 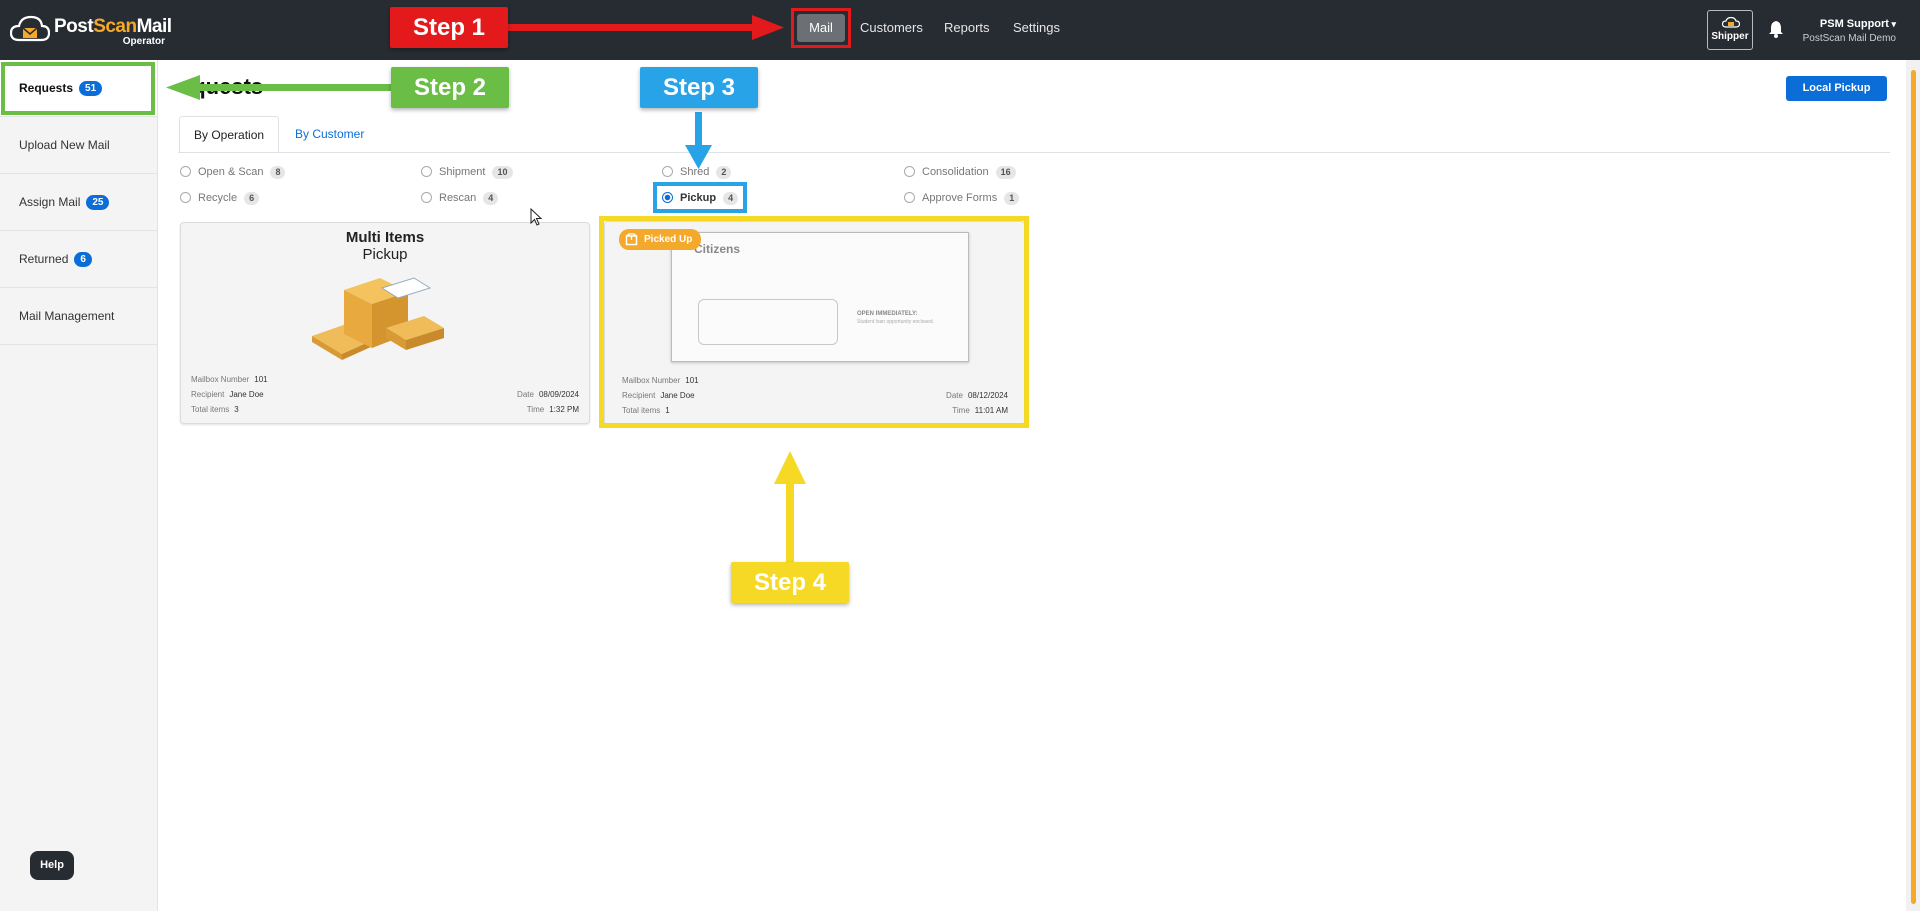 What do you see at coordinates (1036, 28) in the screenshot?
I see `nav-settings: Settings` at bounding box center [1036, 28].